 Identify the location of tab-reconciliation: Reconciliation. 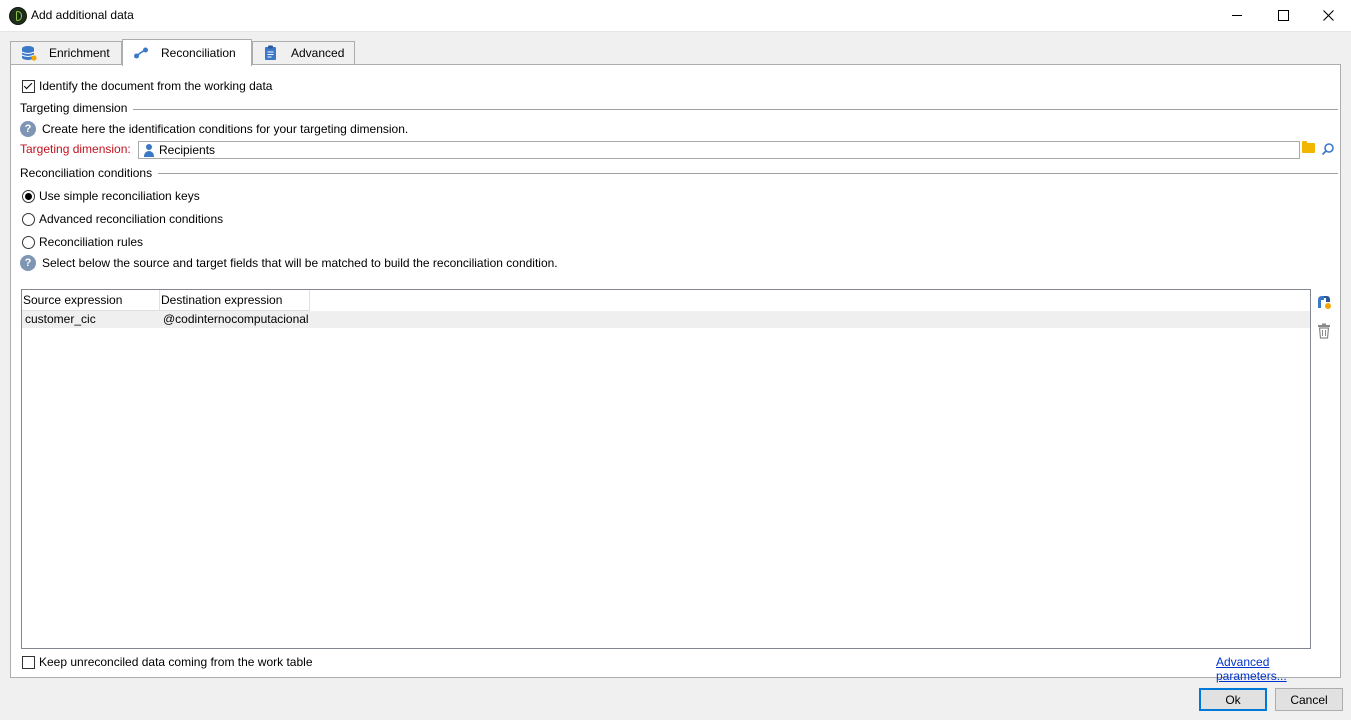
(187, 52).